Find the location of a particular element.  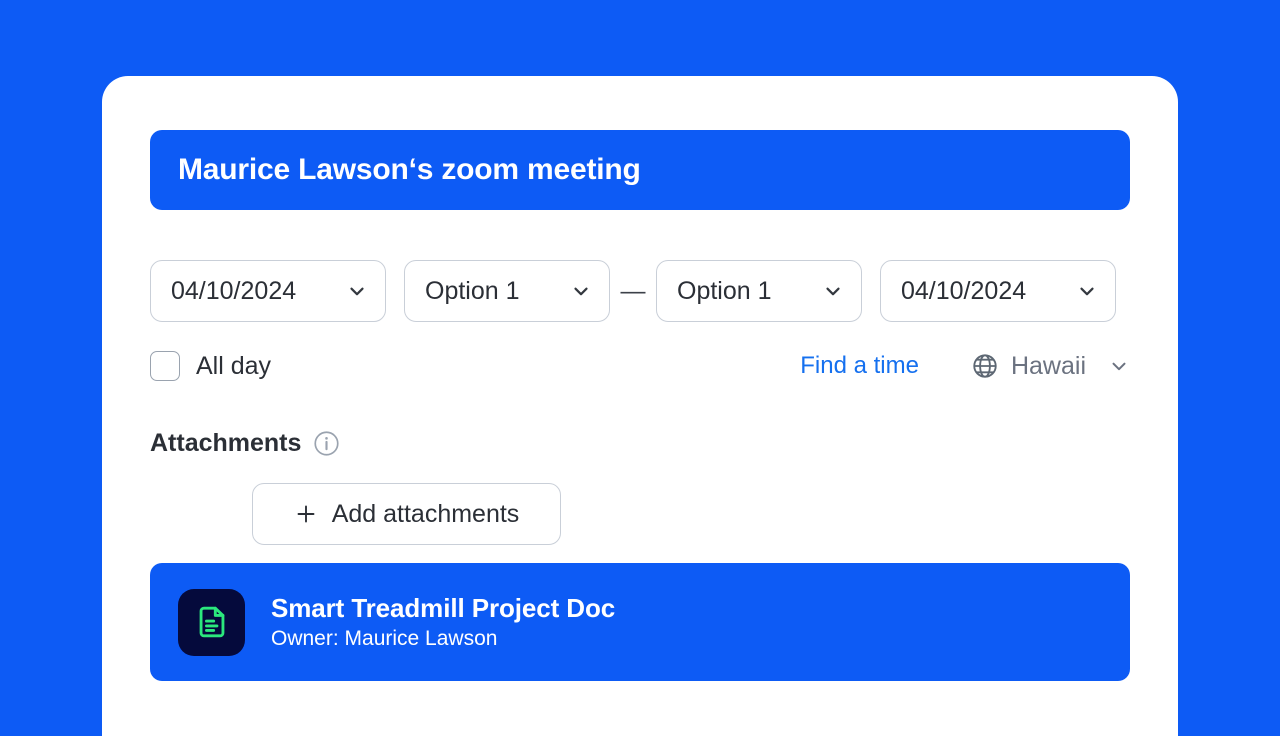

meeting-title-banner: Maurice Lawson‘s zoom meeting is located at coordinates (640, 170).